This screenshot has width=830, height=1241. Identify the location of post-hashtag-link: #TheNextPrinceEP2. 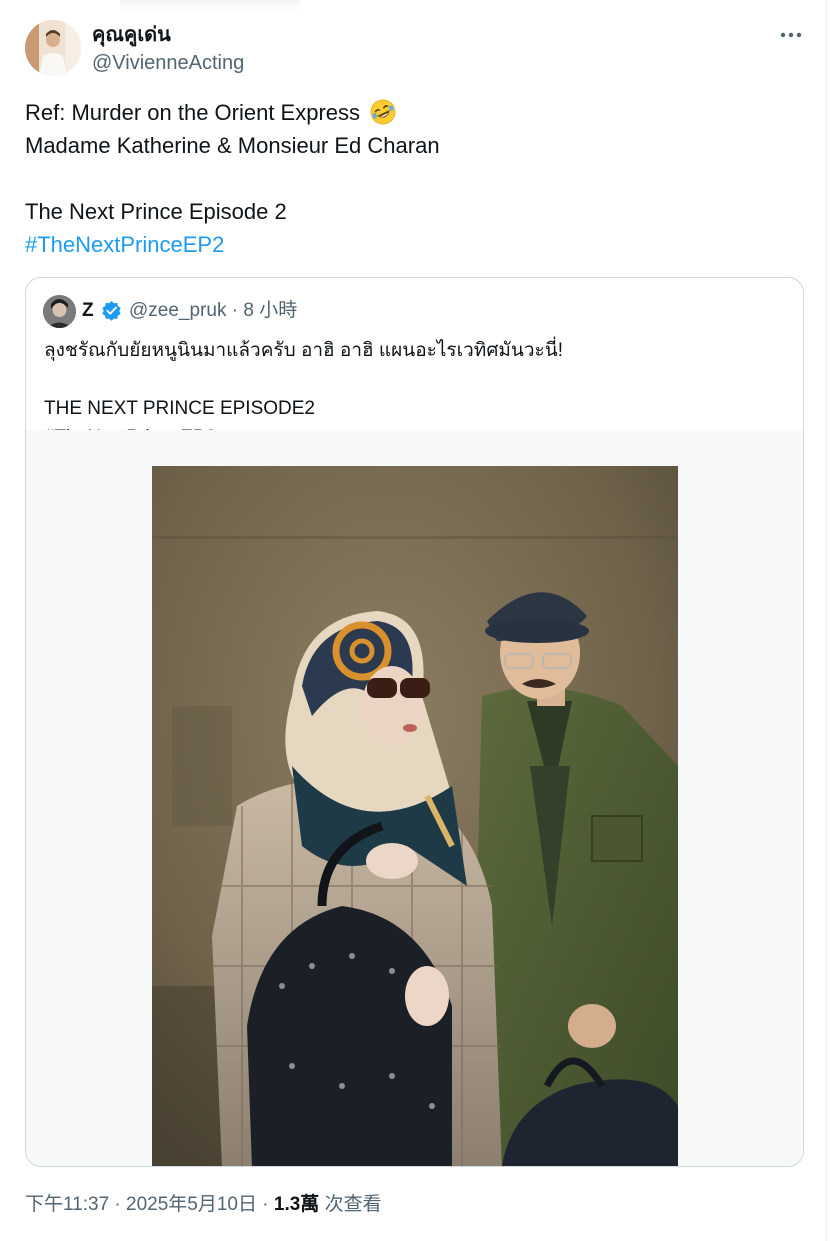
(124, 244).